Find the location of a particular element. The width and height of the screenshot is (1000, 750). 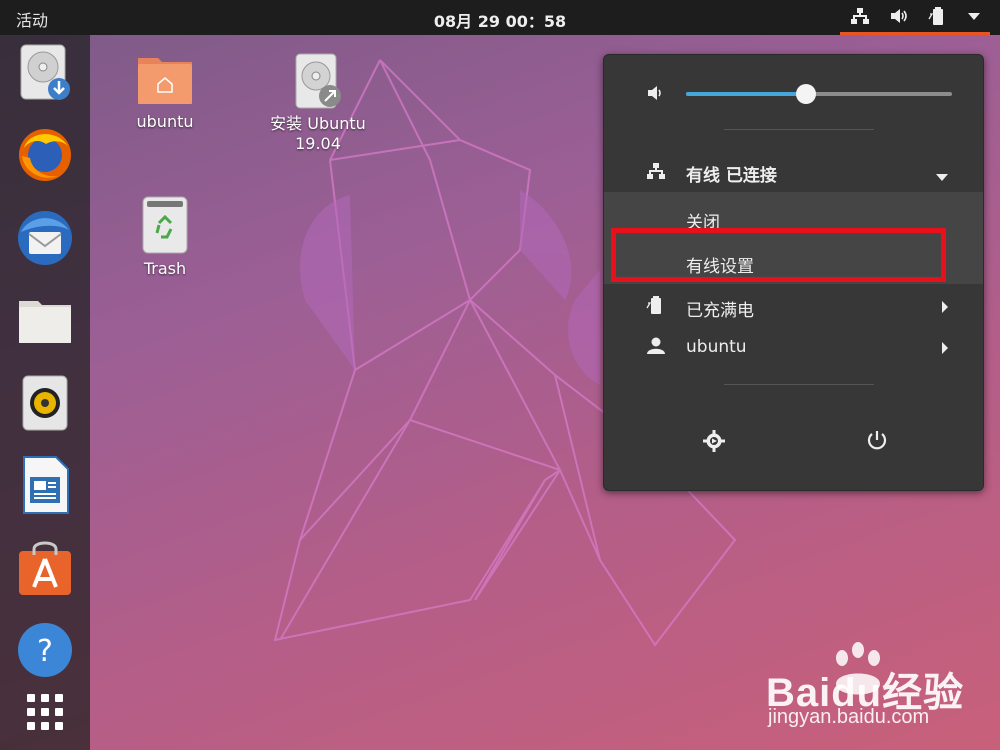

speaker-icon is located at coordinates (45, 403).